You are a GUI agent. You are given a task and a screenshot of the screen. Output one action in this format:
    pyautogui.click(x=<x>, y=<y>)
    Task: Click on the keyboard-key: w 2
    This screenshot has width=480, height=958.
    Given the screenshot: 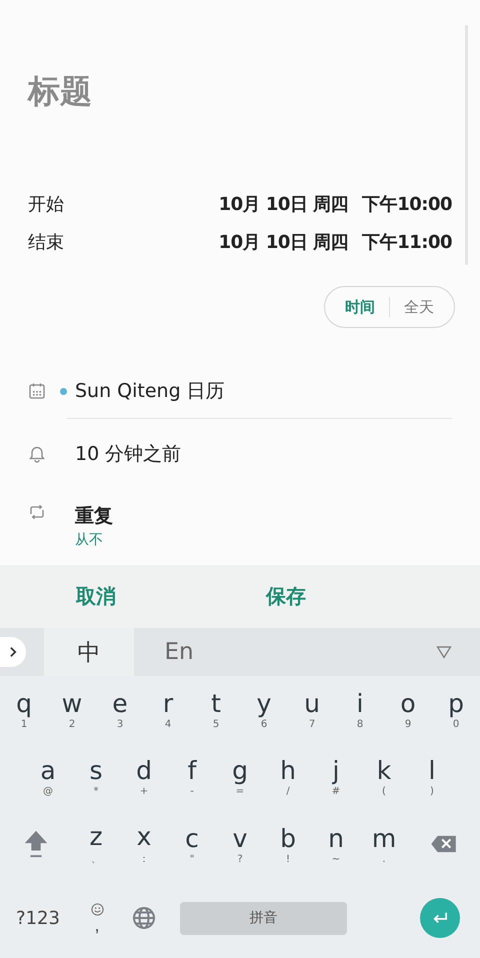 What is the action you would take?
    pyautogui.click(x=72, y=709)
    